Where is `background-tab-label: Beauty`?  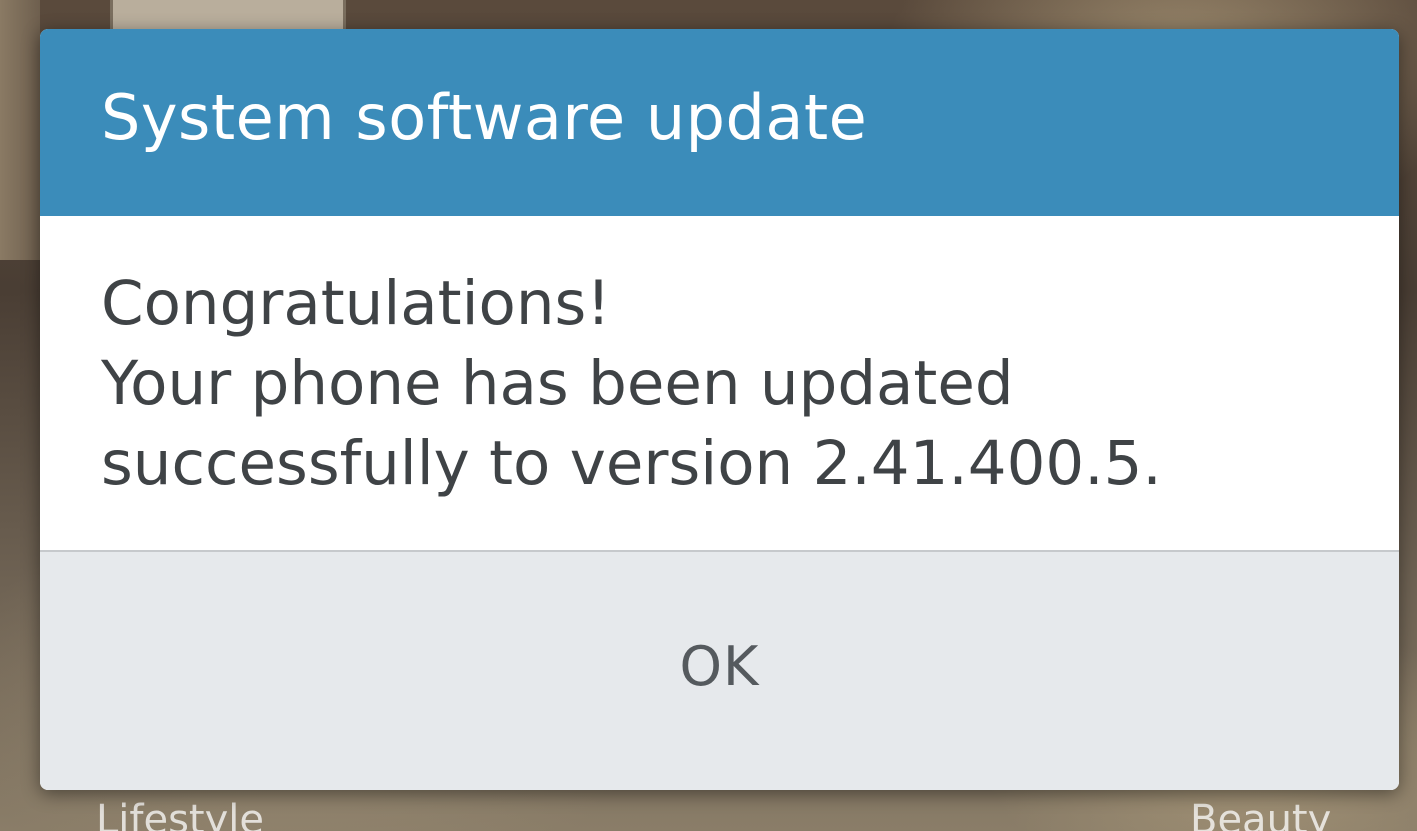 background-tab-label: Beauty is located at coordinates (1261, 814).